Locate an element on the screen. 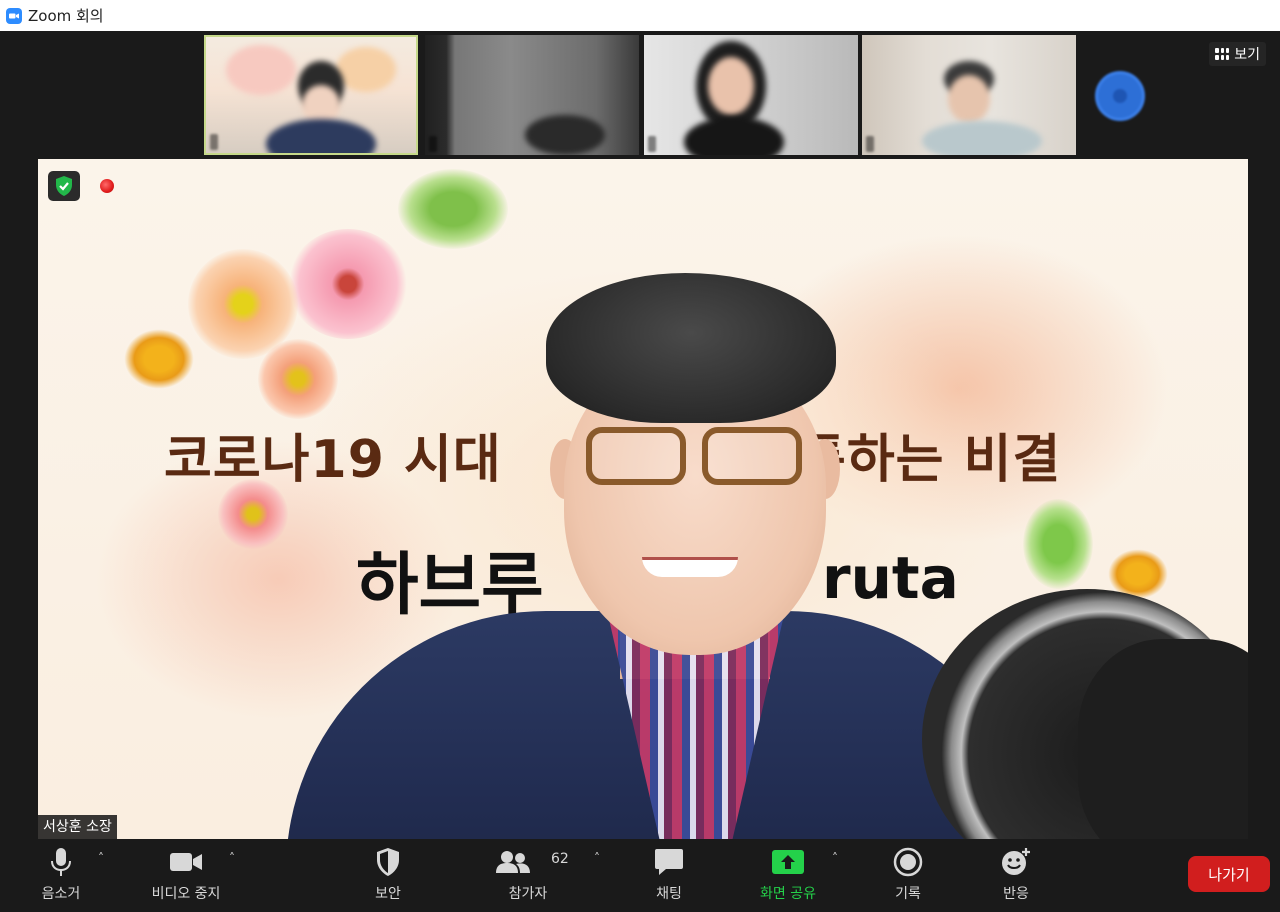 The image size is (1280, 912). speaker-name-label: 서상훈 소장 is located at coordinates (77, 827).